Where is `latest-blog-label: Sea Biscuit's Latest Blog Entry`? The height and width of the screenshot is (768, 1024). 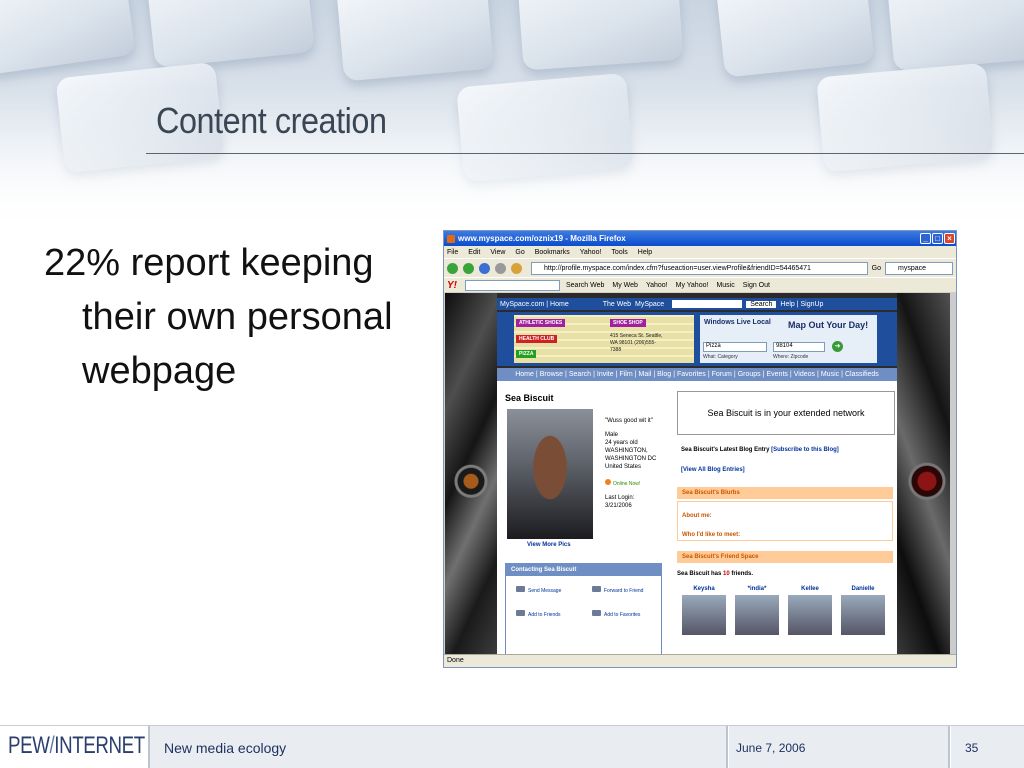 latest-blog-label: Sea Biscuit's Latest Blog Entry is located at coordinates (725, 450).